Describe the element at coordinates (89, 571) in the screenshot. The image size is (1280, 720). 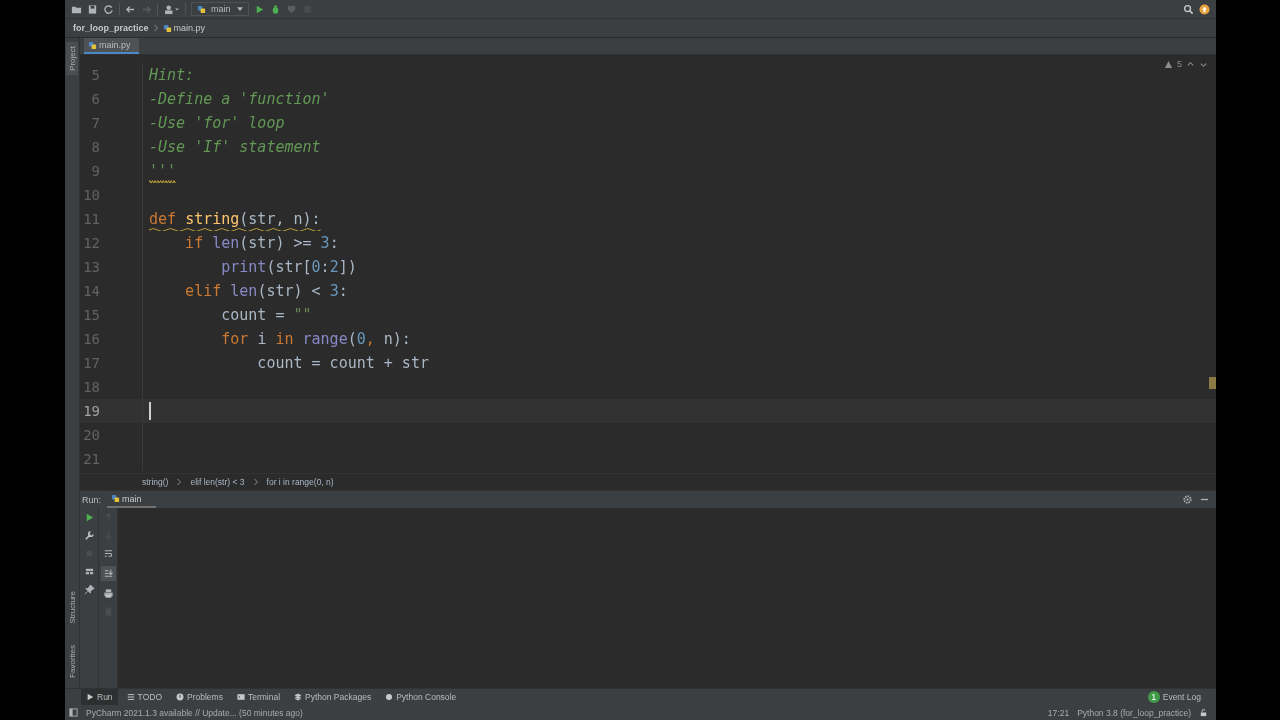
I see `layout-icon` at that location.